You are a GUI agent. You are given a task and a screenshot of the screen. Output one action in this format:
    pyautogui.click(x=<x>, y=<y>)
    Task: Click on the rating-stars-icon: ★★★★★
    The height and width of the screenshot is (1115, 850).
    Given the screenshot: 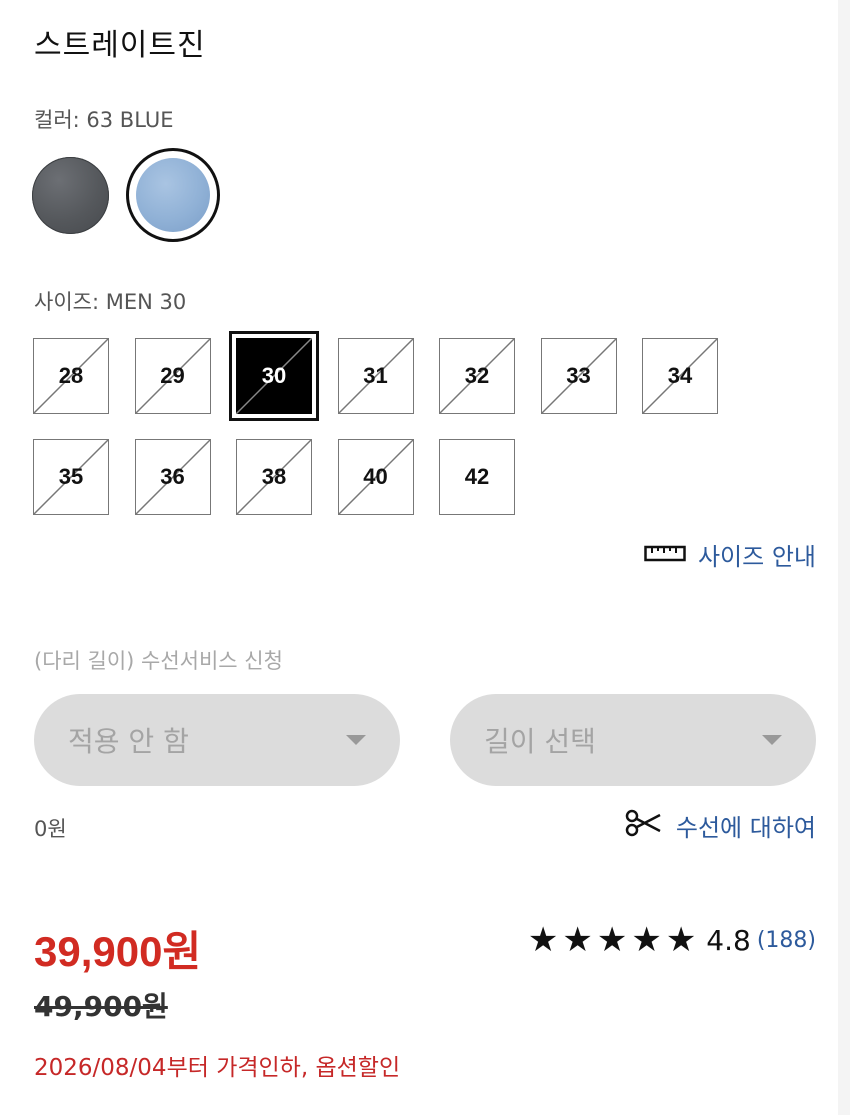 What is the action you would take?
    pyautogui.click(x=614, y=940)
    